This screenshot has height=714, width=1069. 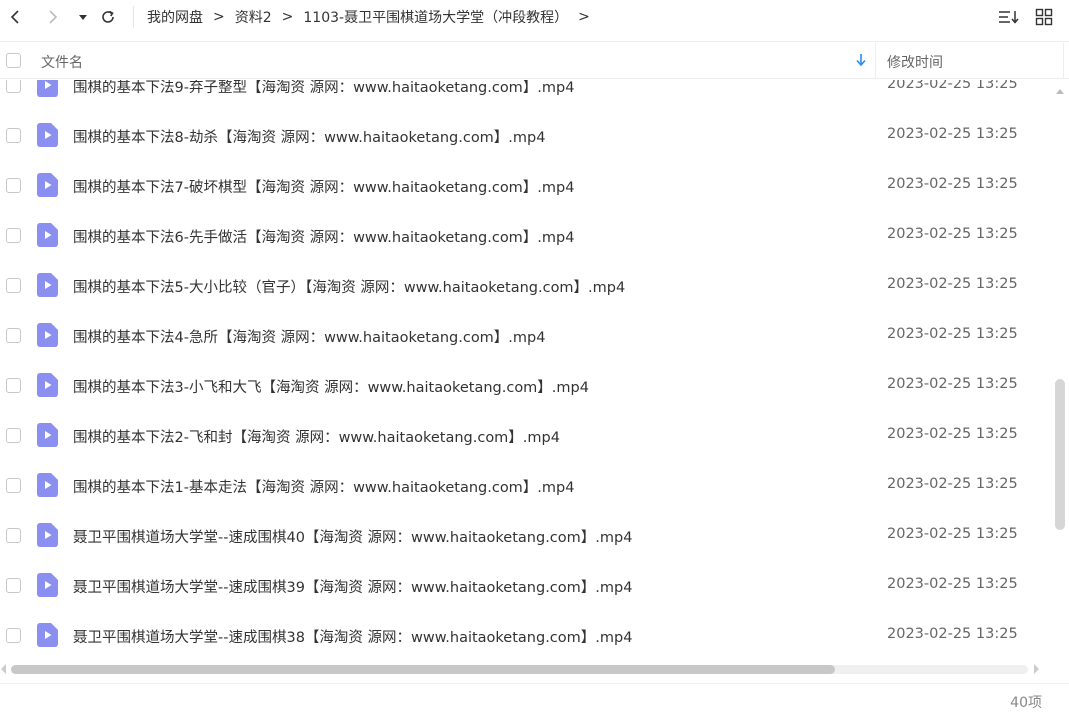 I want to click on history-dropdown-button, so click(x=83, y=17).